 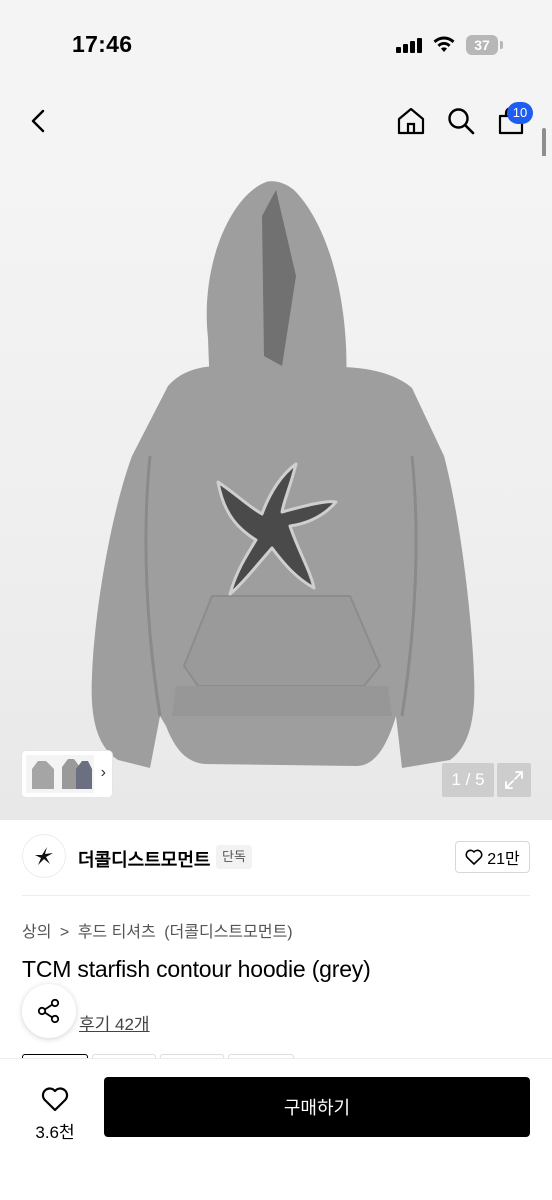 What do you see at coordinates (234, 857) in the screenshot?
I see `exclusive-tag: 단독` at bounding box center [234, 857].